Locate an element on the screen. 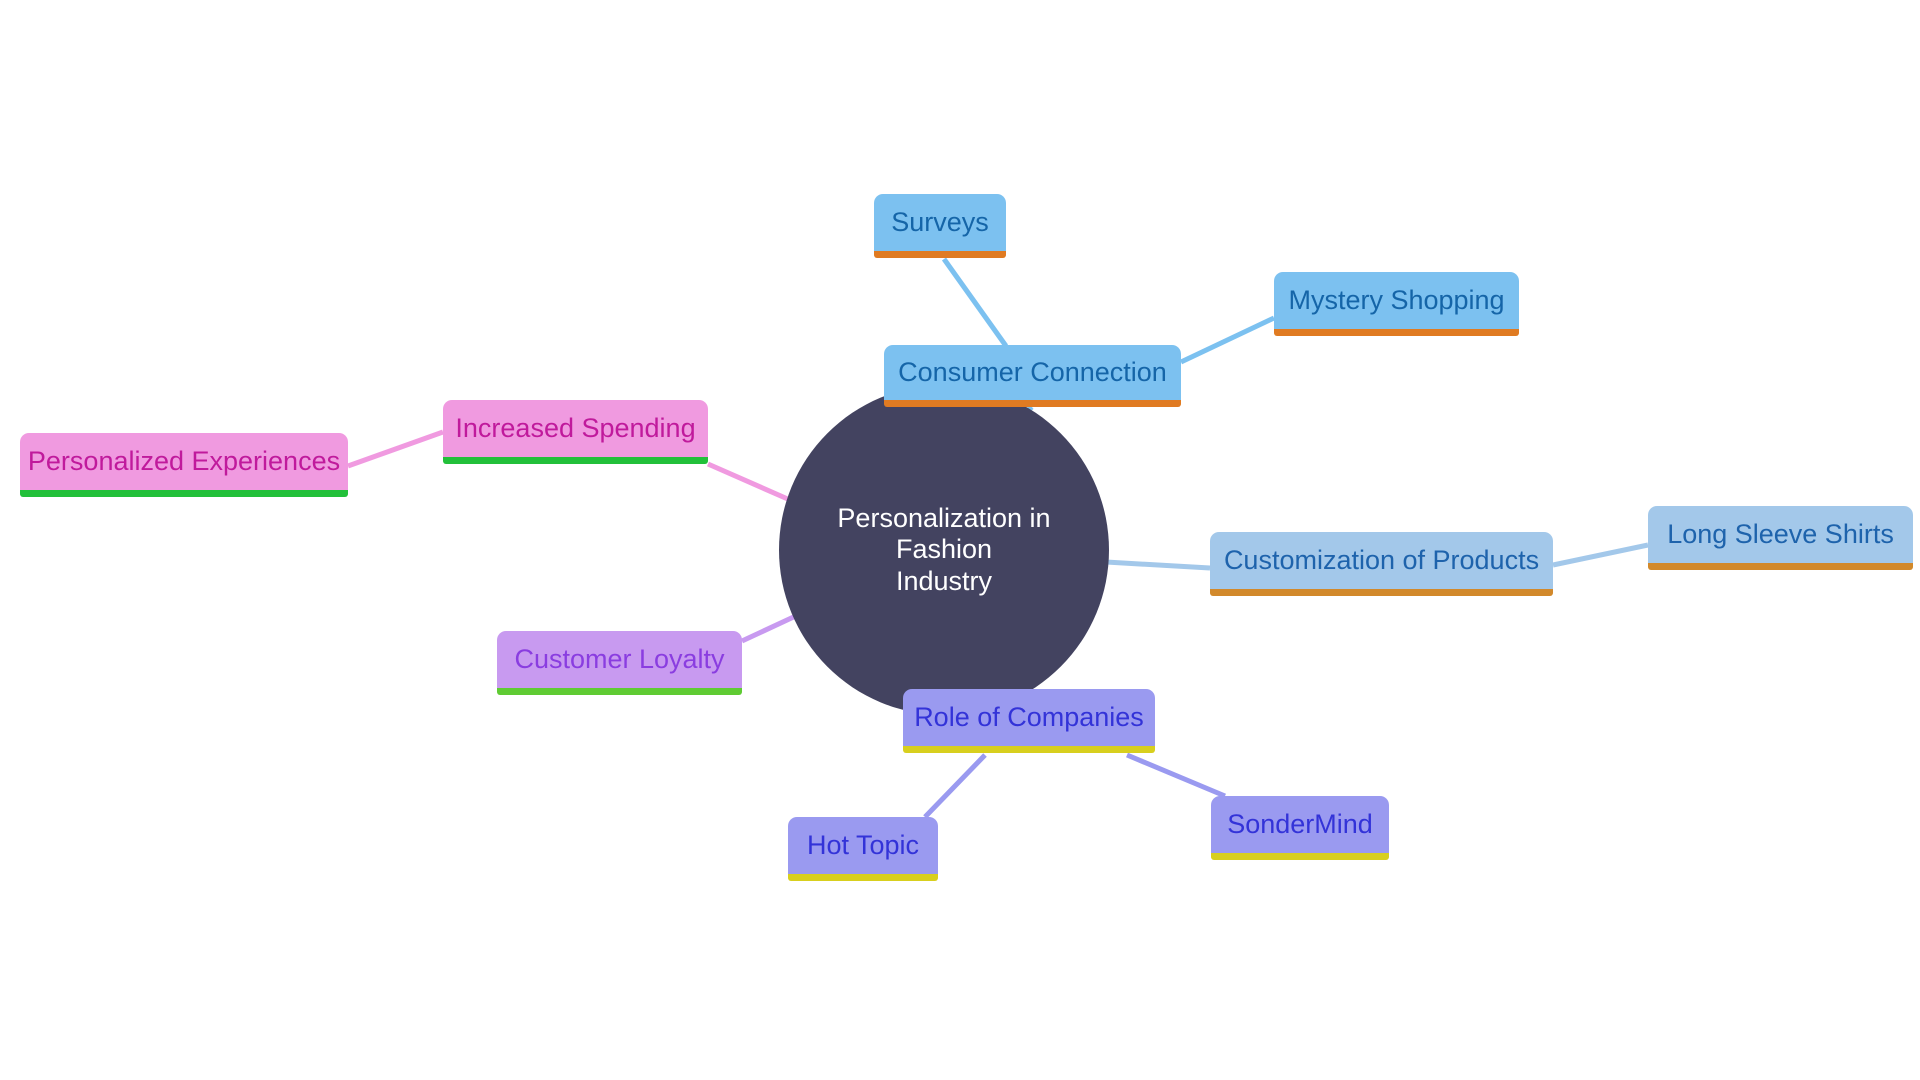 Image resolution: width=1920 pixels, height=1080 pixels. node-long-sleeve-shirts: Long Sleeve Shirts is located at coordinates (1780, 538).